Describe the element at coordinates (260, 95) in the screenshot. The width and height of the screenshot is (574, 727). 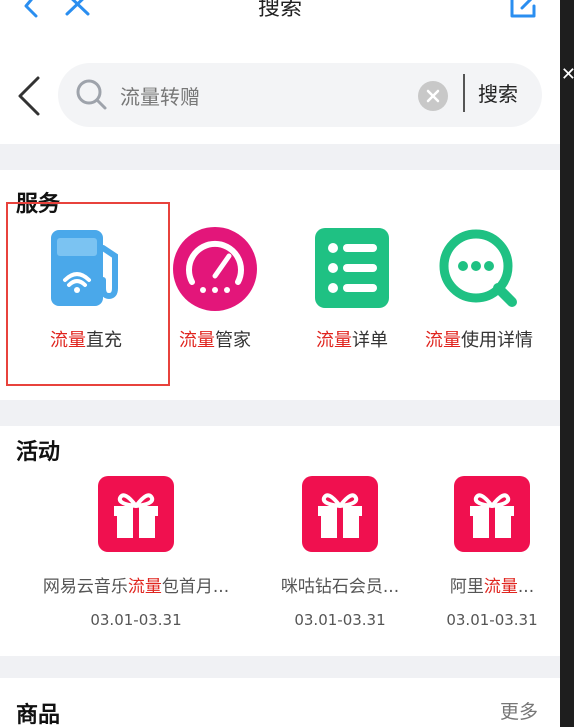
I see `search-input` at that location.